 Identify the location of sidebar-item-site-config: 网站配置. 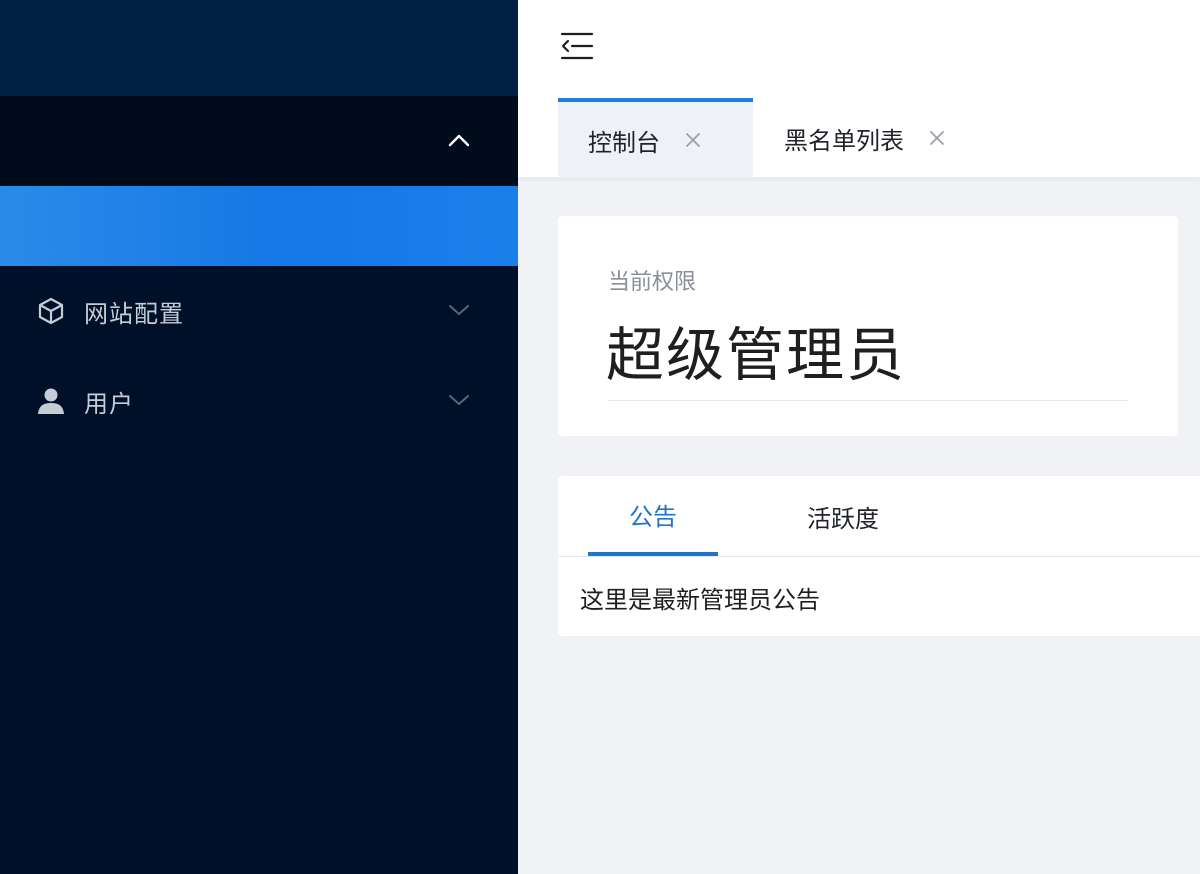
(259, 311).